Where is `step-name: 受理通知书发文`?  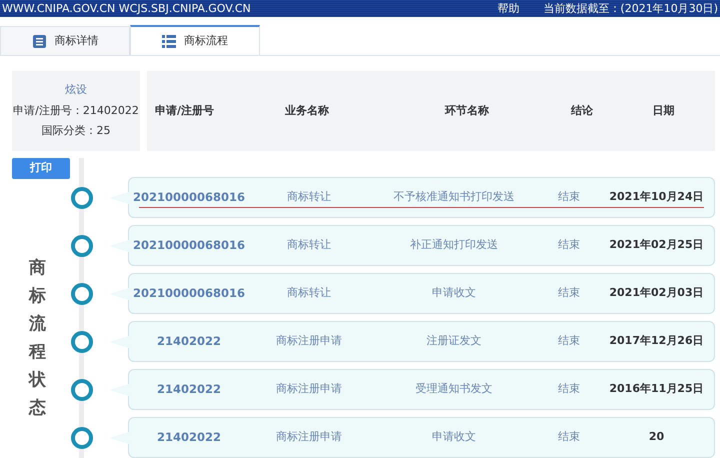 step-name: 受理通知书发文 is located at coordinates (454, 389).